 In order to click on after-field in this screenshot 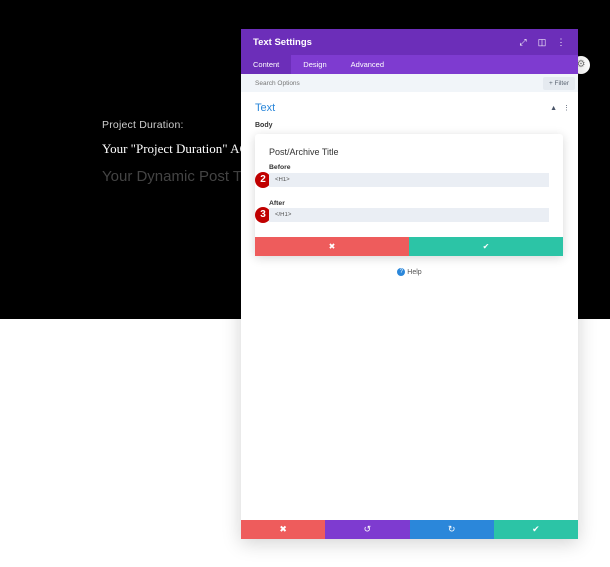, I will do `click(409, 215)`.